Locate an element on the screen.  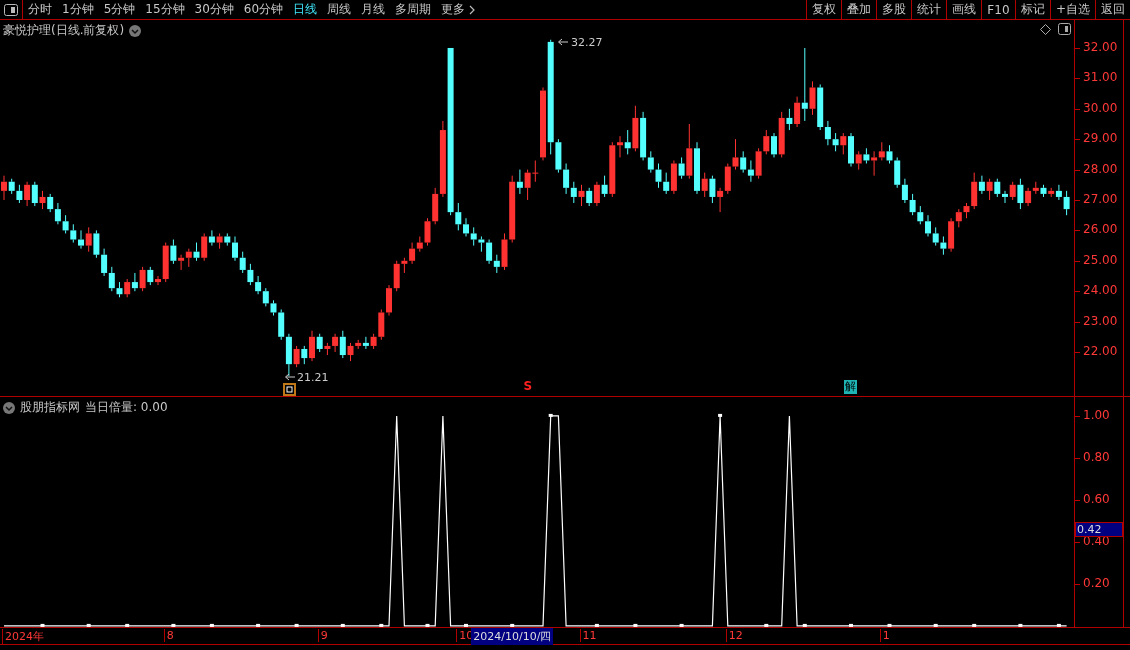
signal-icon is located at coordinates (289, 389).